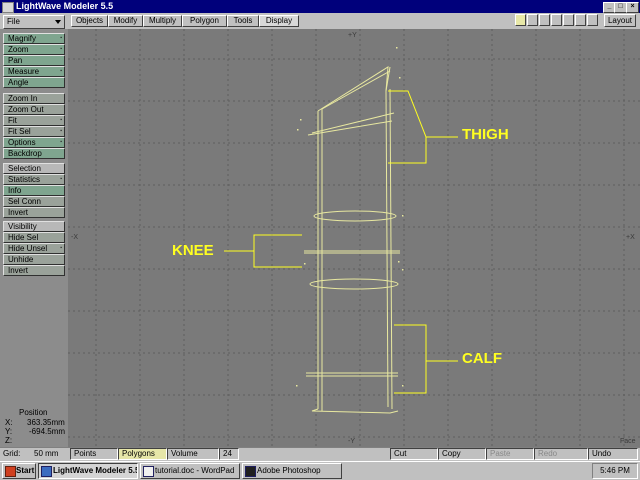 The image size is (640, 480). What do you see at coordinates (22, 142) in the screenshot?
I see `options-label: Options` at bounding box center [22, 142].